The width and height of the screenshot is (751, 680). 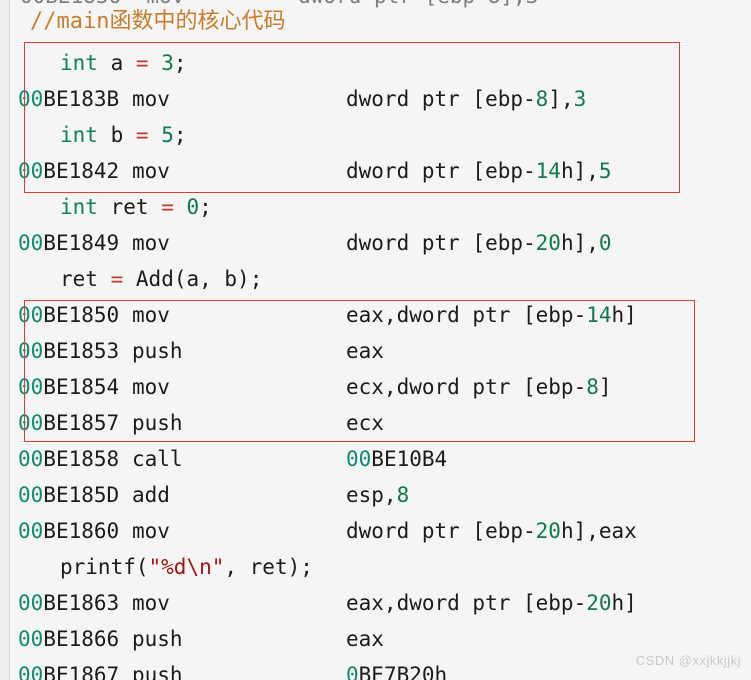 I want to click on instruction-operands: eax, so click(x=365, y=351).